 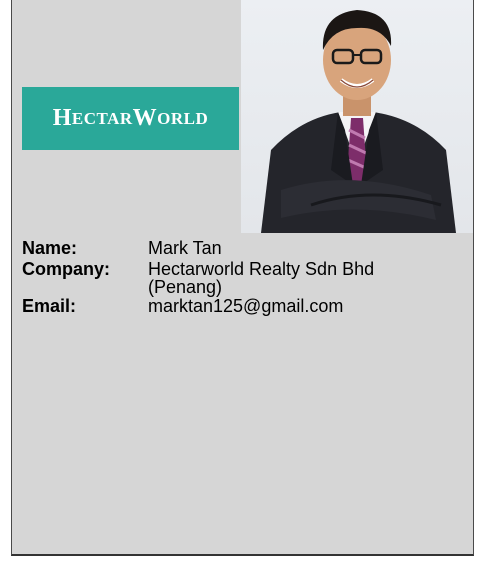 What do you see at coordinates (66, 269) in the screenshot?
I see `company-label: Company:` at bounding box center [66, 269].